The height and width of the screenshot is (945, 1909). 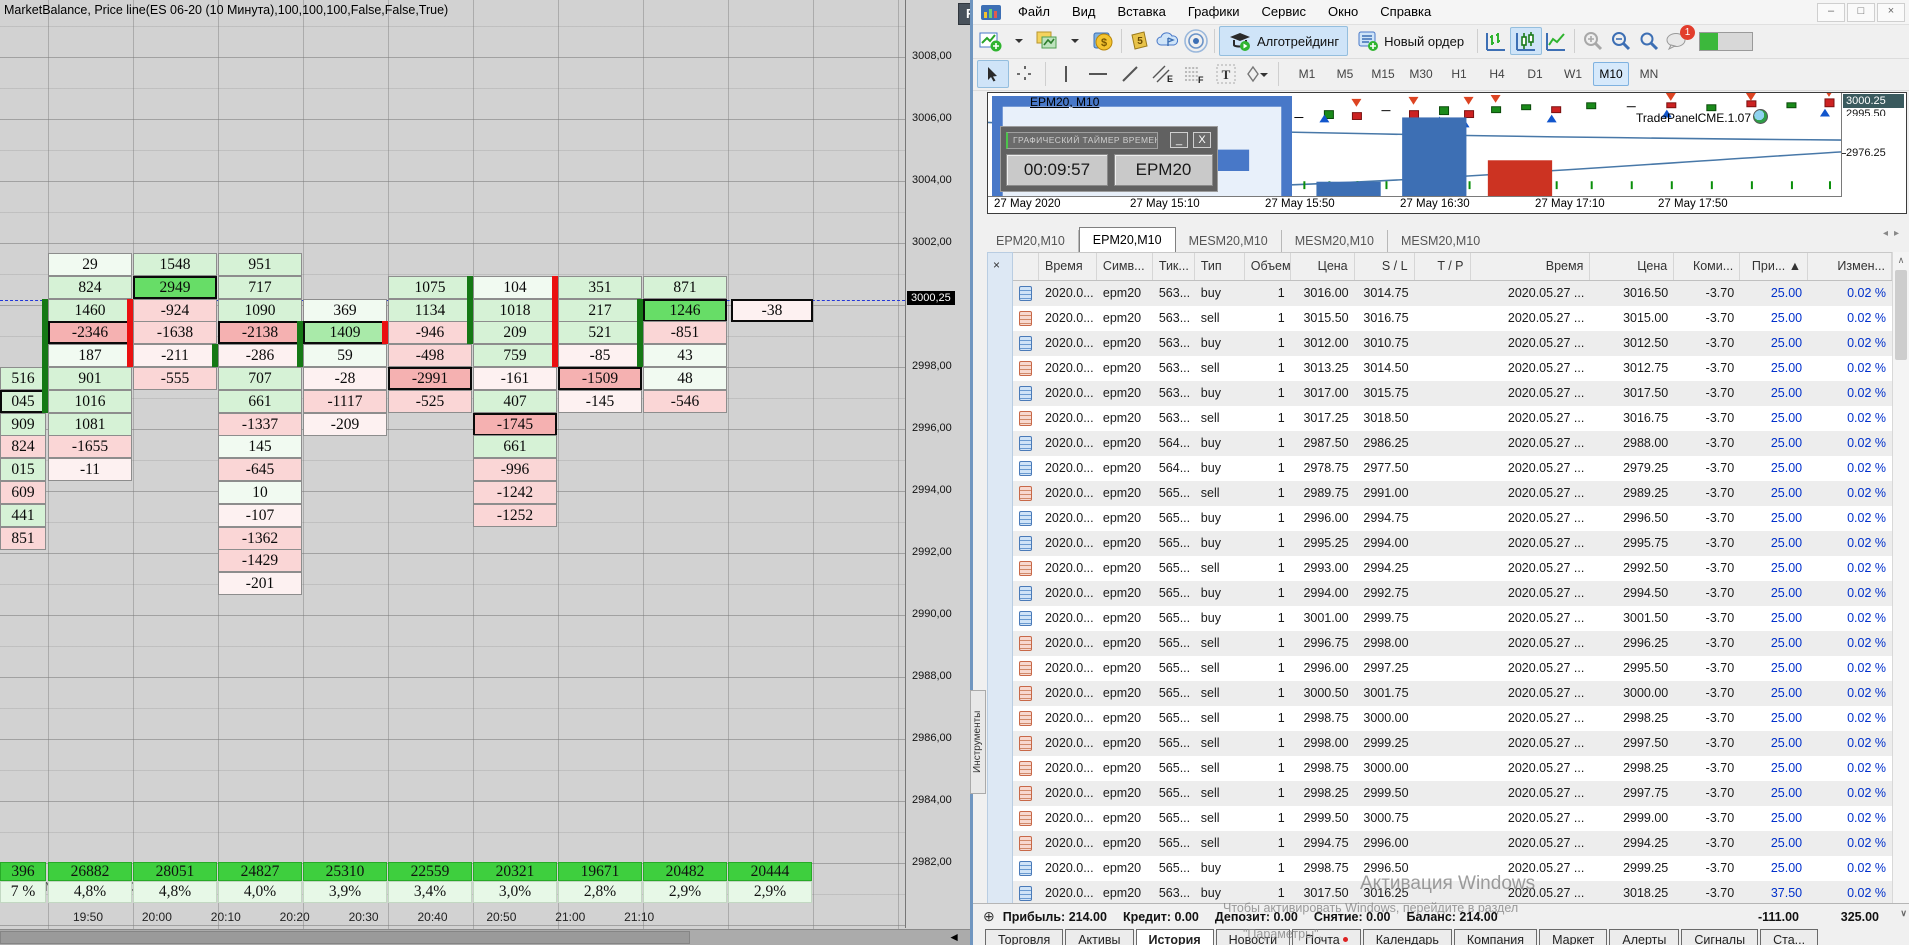 What do you see at coordinates (1901, 260) in the screenshot?
I see `scroll-up-icon: ∧` at bounding box center [1901, 260].